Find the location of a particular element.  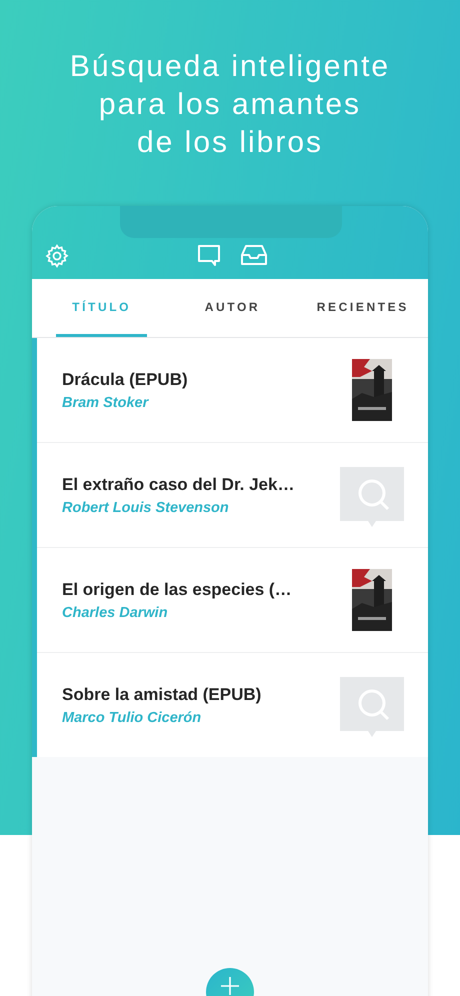

book-row: El extraño caso del Dr. Jek… Robert Louis Stevenson is located at coordinates (232, 495).